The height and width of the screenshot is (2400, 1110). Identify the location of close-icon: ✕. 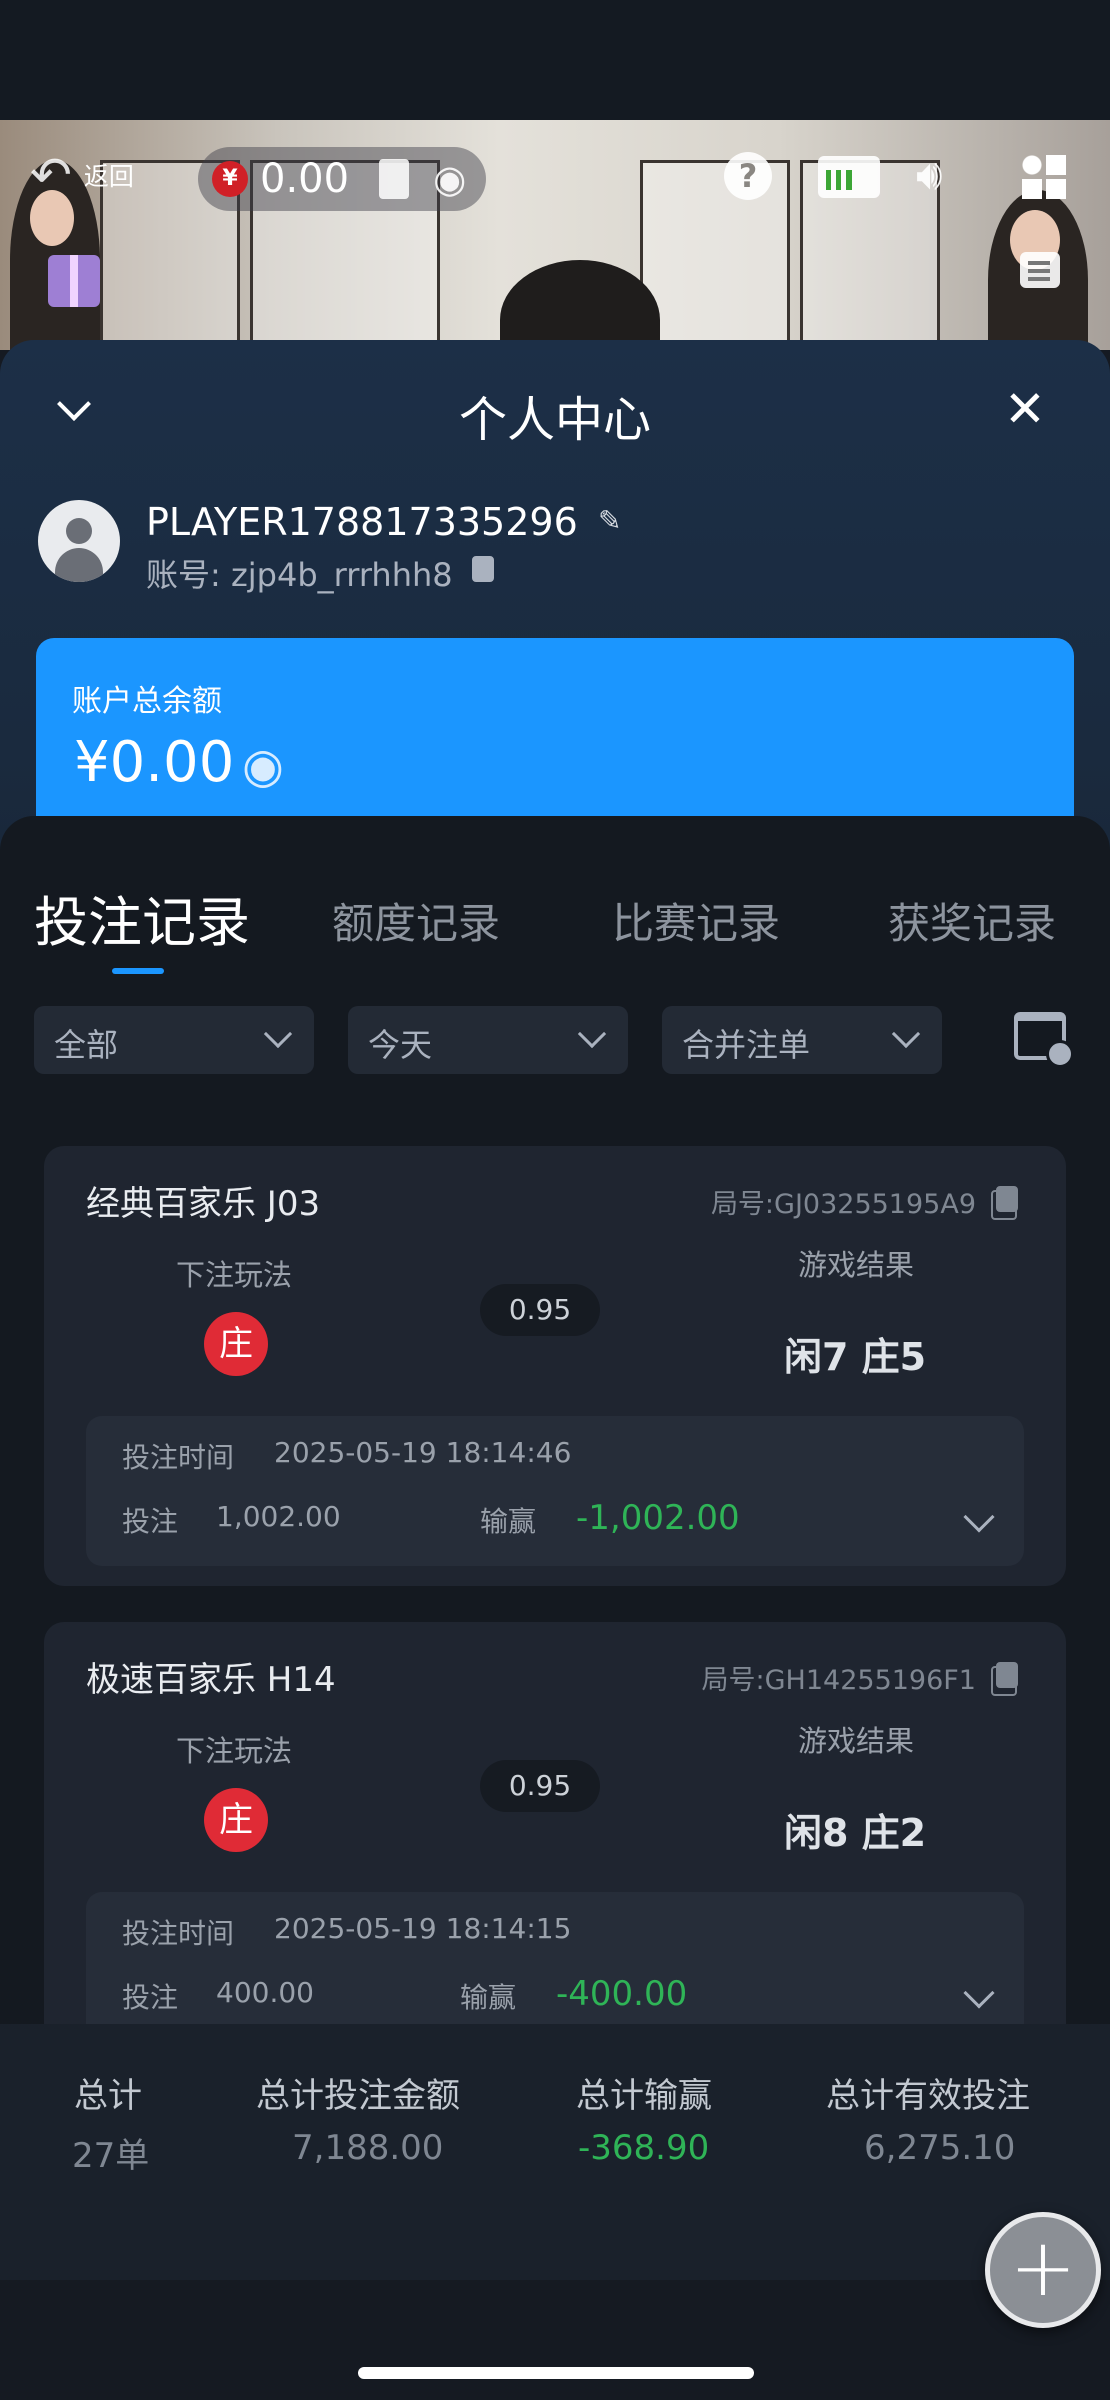
(1025, 409).